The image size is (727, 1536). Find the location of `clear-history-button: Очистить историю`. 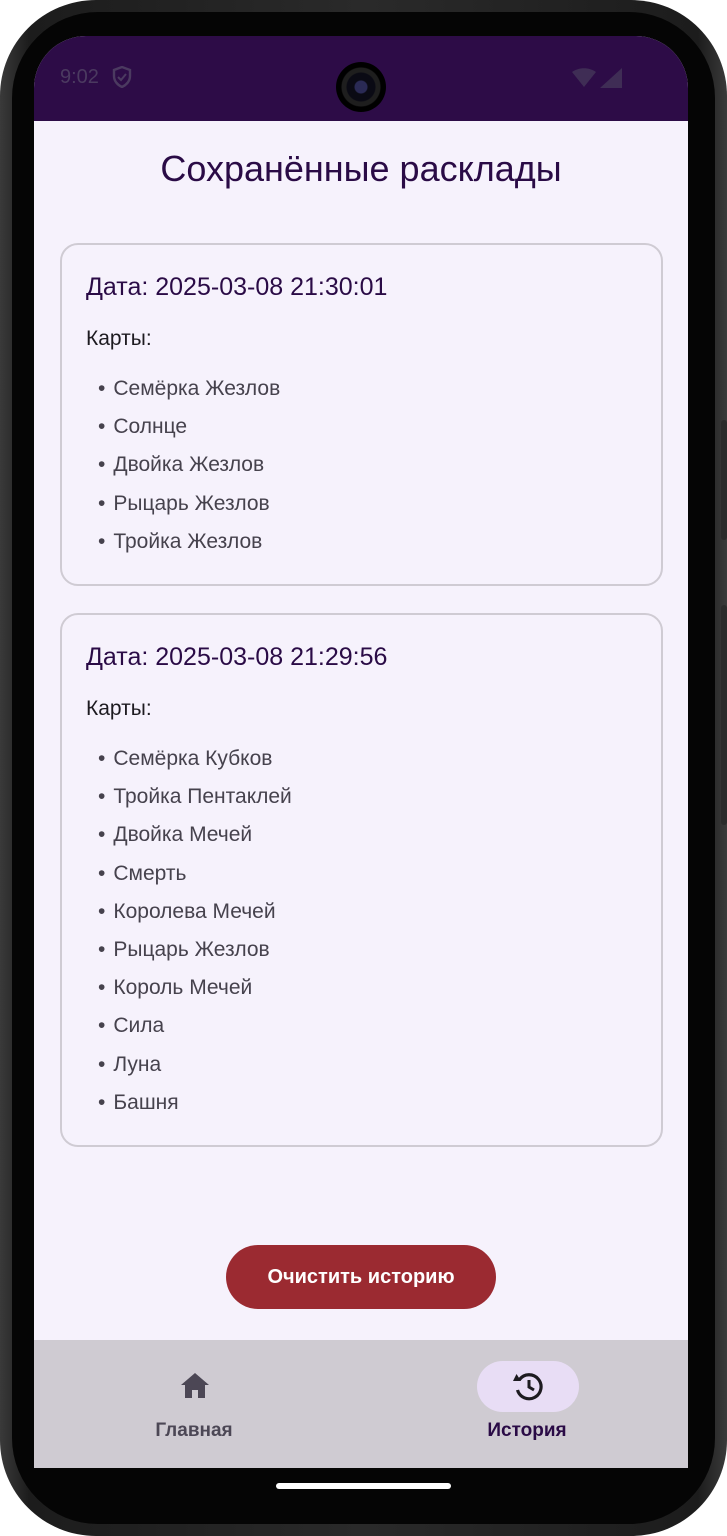

clear-history-button: Очистить историю is located at coordinates (361, 1277).